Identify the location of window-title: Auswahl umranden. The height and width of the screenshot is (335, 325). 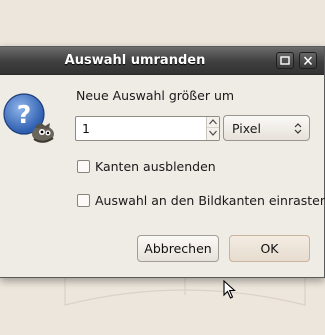
(135, 60).